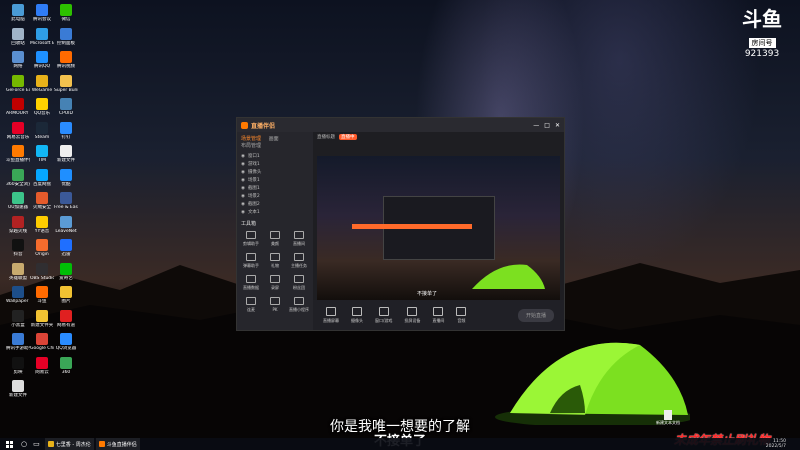 This screenshot has height=450, width=800. Describe the element at coordinates (42, 201) in the screenshot. I see `desktop-icon: 火绒安全` at that location.